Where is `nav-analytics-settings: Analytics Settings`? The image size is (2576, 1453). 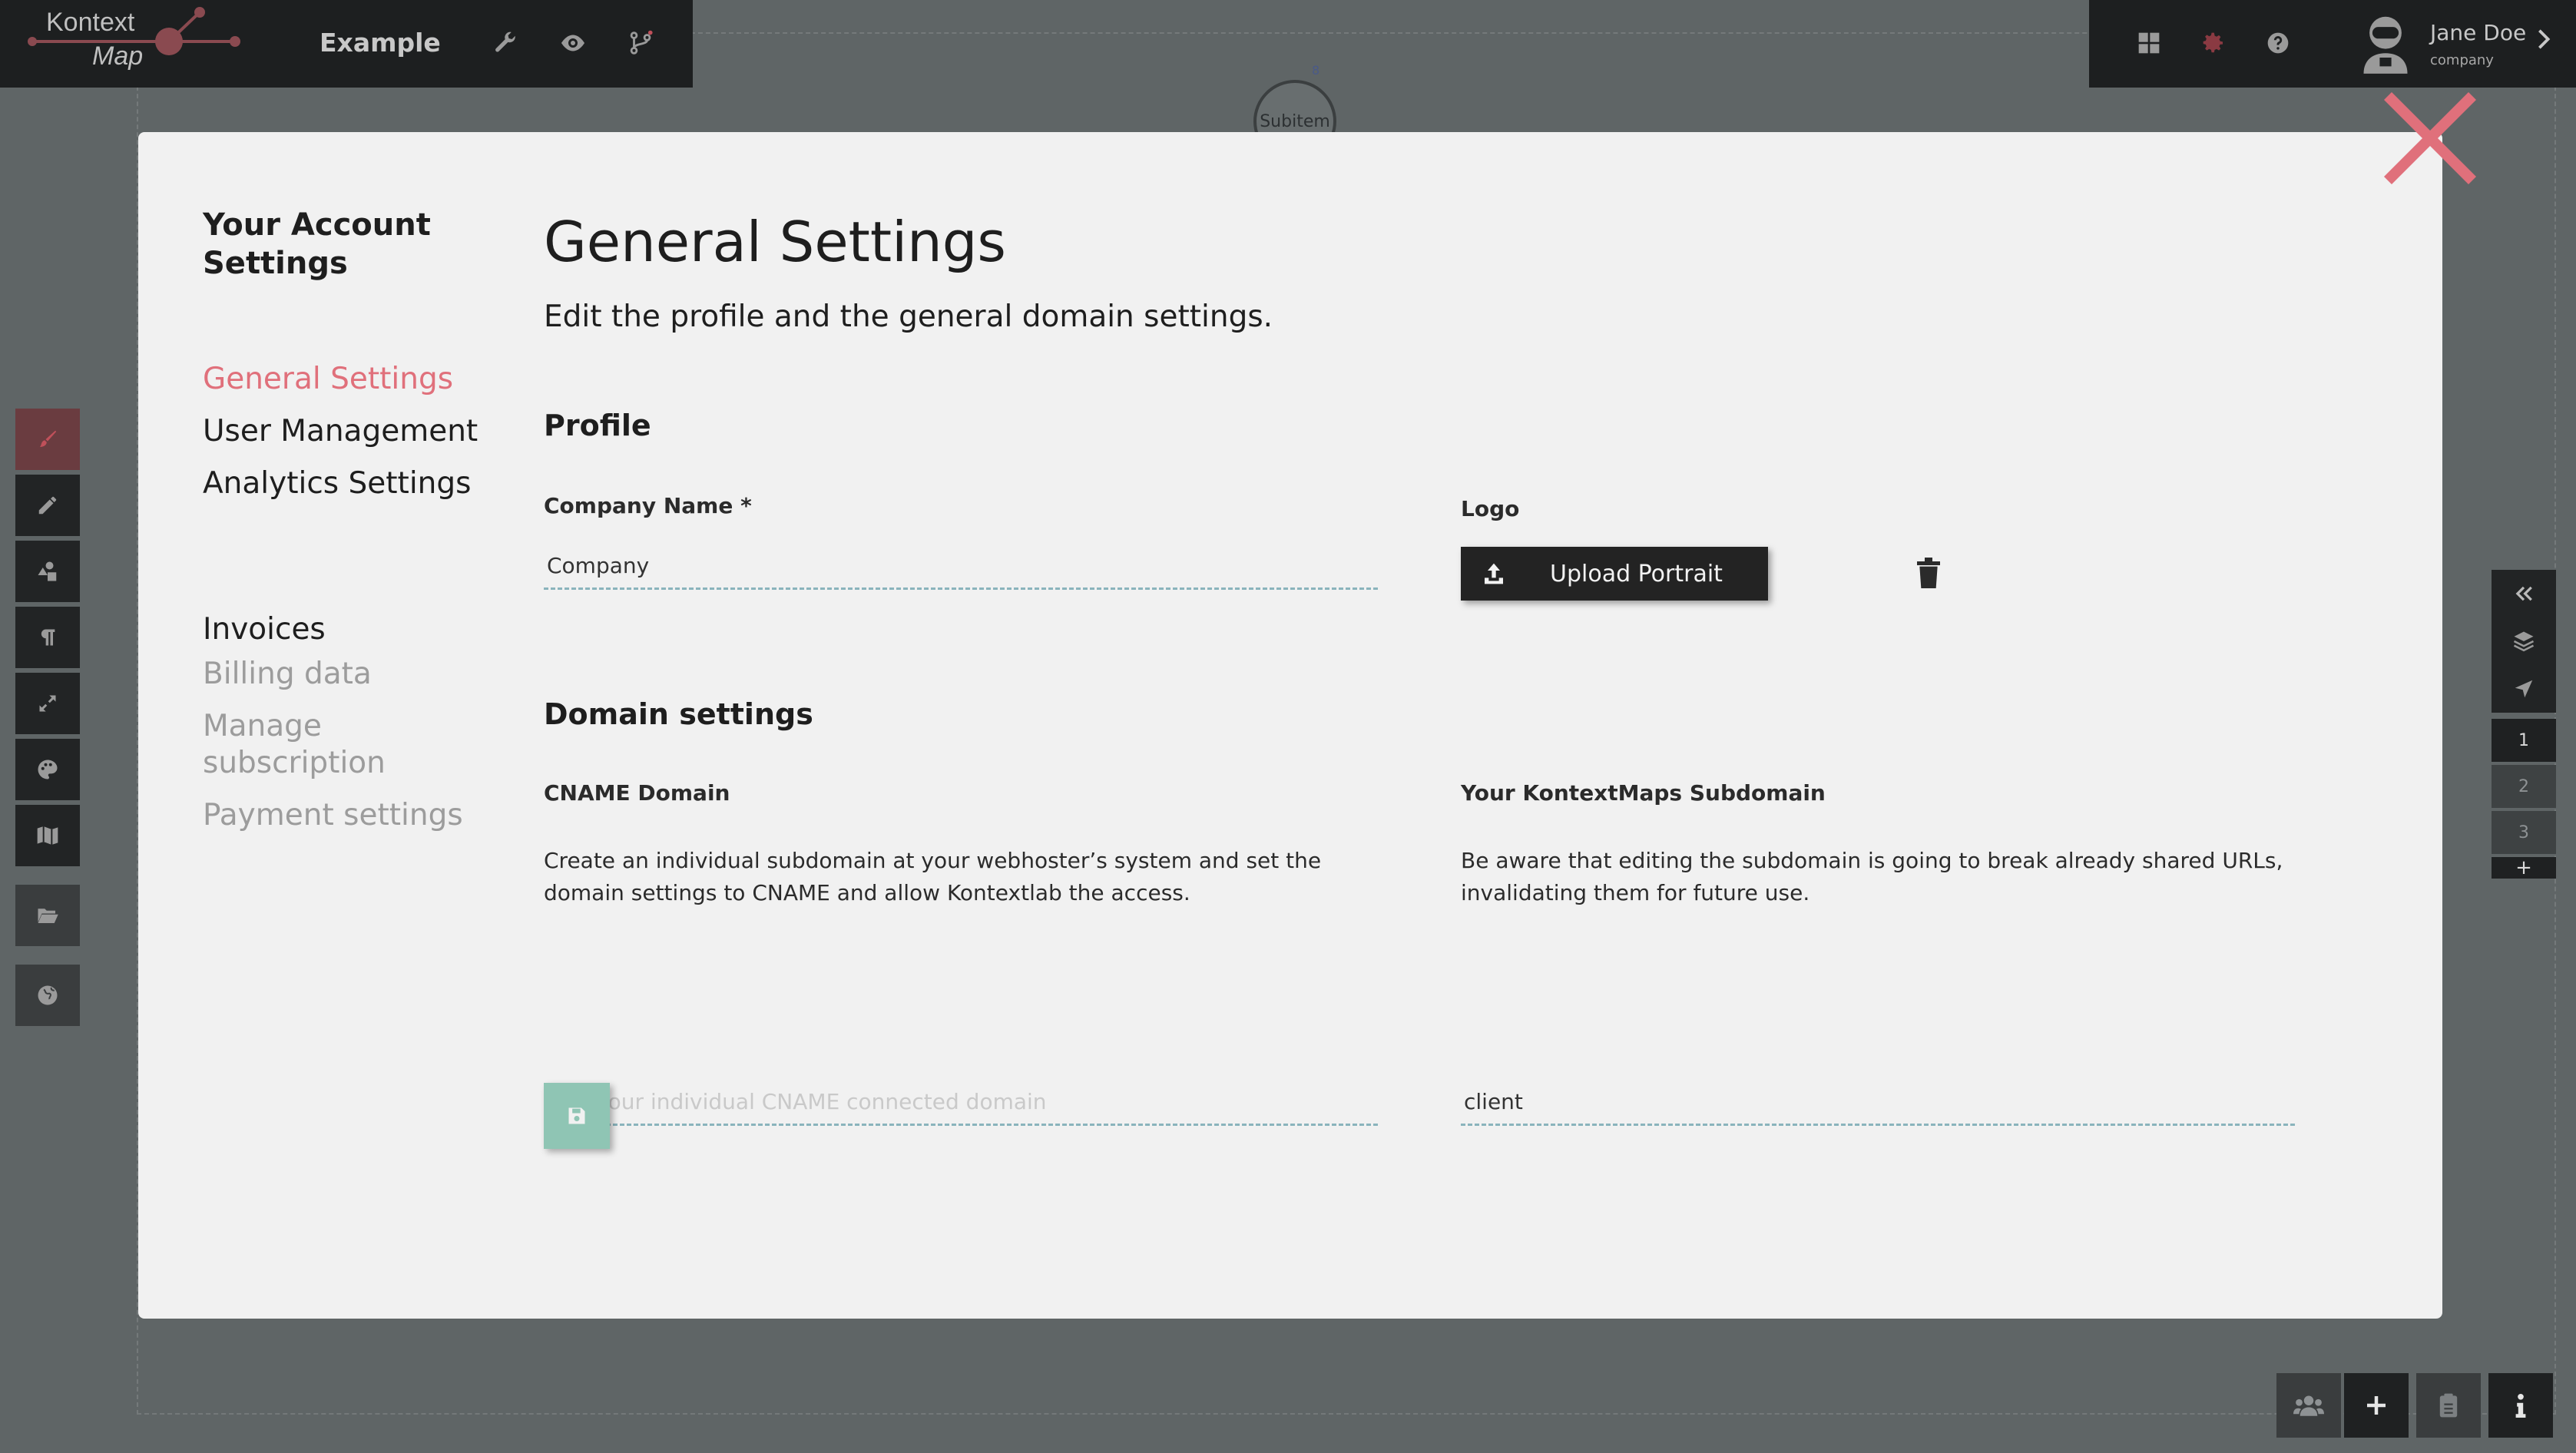 nav-analytics-settings: Analytics Settings is located at coordinates (356, 484).